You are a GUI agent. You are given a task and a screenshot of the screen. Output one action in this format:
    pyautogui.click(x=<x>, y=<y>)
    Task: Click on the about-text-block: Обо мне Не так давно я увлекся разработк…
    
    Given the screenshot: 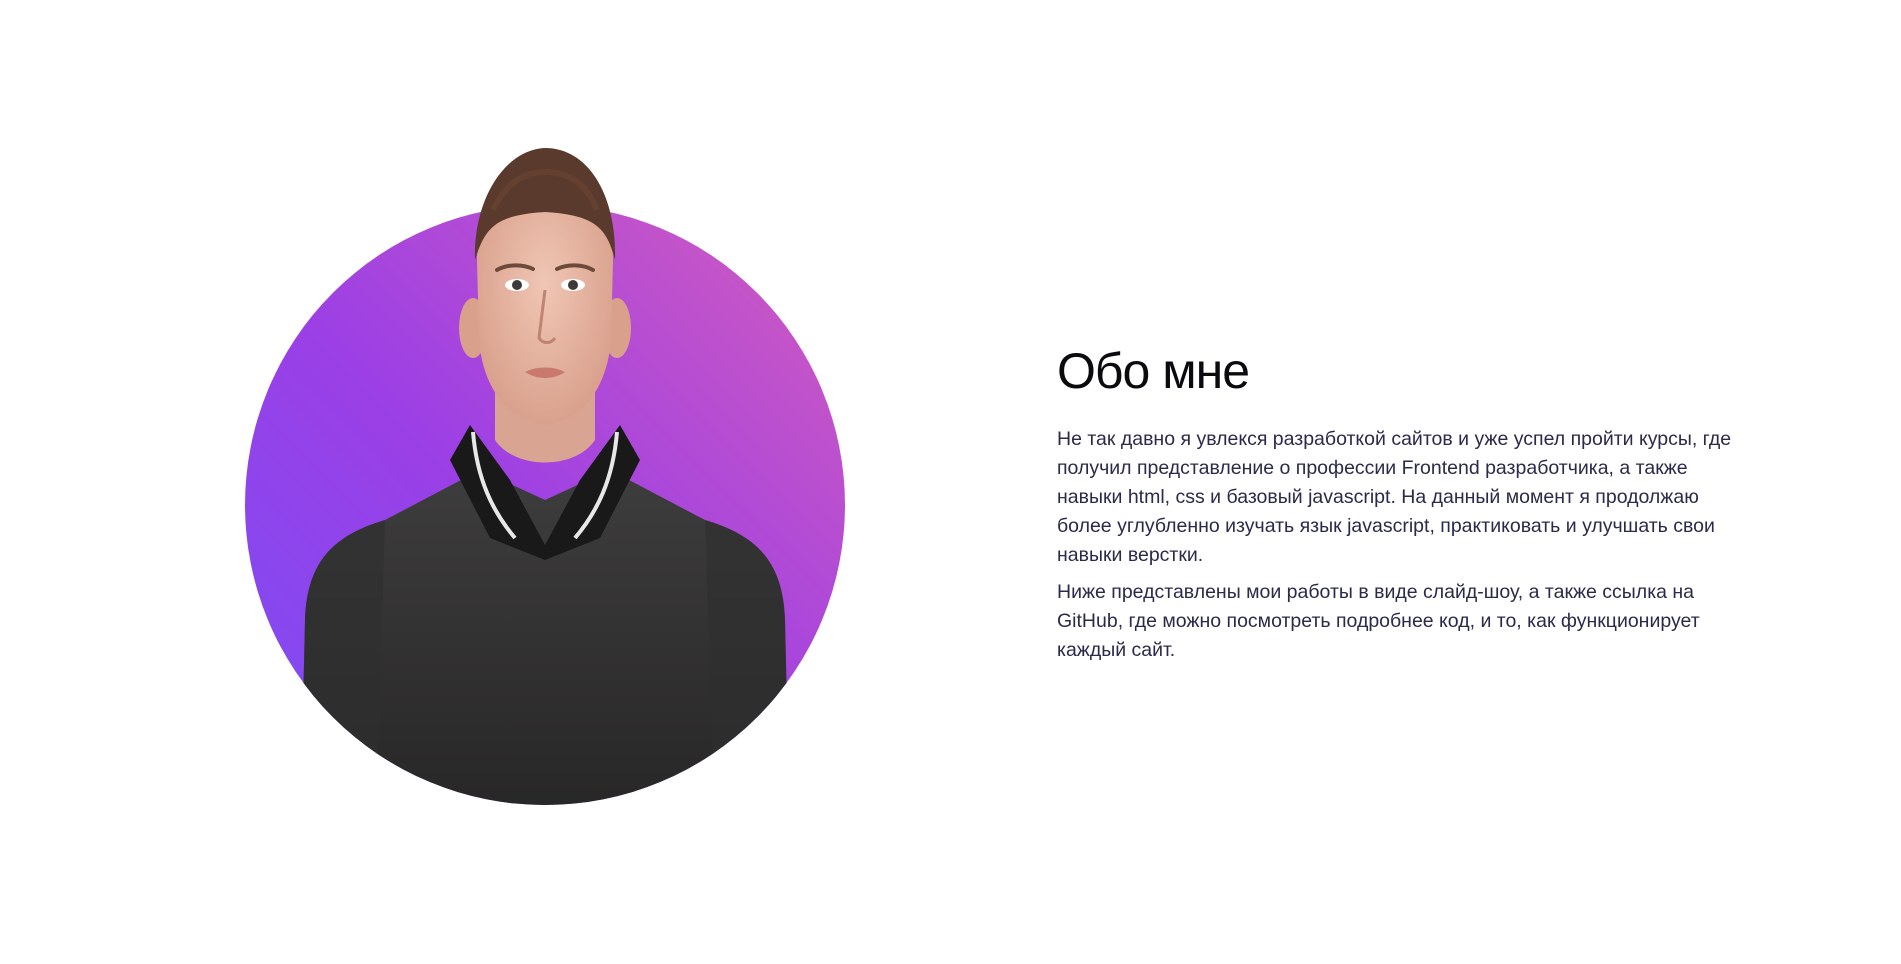 What is the action you would take?
    pyautogui.click(x=1397, y=508)
    